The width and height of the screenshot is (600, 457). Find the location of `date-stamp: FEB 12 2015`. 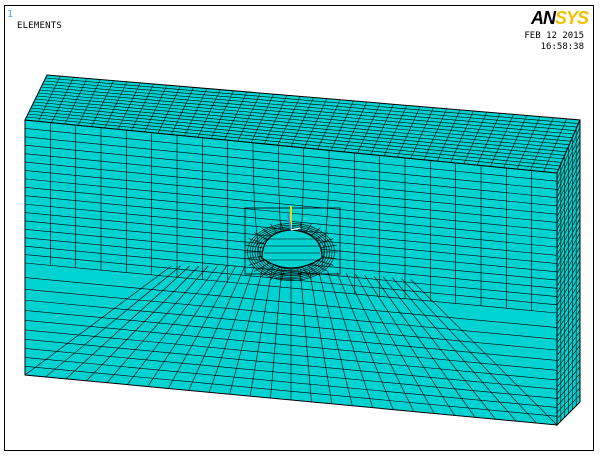

date-stamp: FEB 12 2015 is located at coordinates (554, 36).